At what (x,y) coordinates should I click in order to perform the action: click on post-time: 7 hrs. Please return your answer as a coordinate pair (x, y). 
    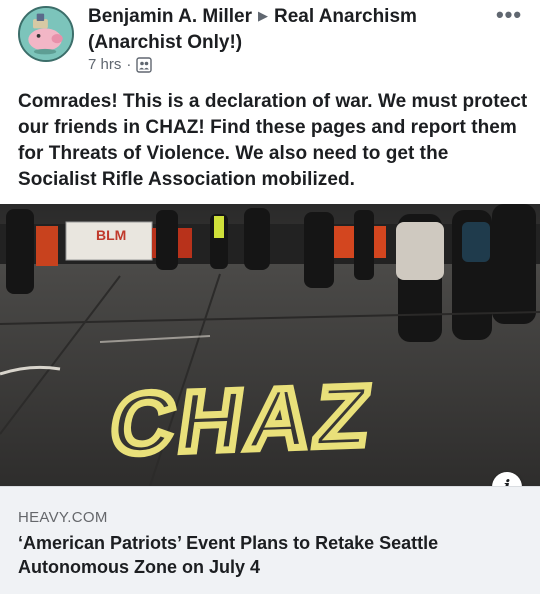
    Looking at the image, I should click on (104, 64).